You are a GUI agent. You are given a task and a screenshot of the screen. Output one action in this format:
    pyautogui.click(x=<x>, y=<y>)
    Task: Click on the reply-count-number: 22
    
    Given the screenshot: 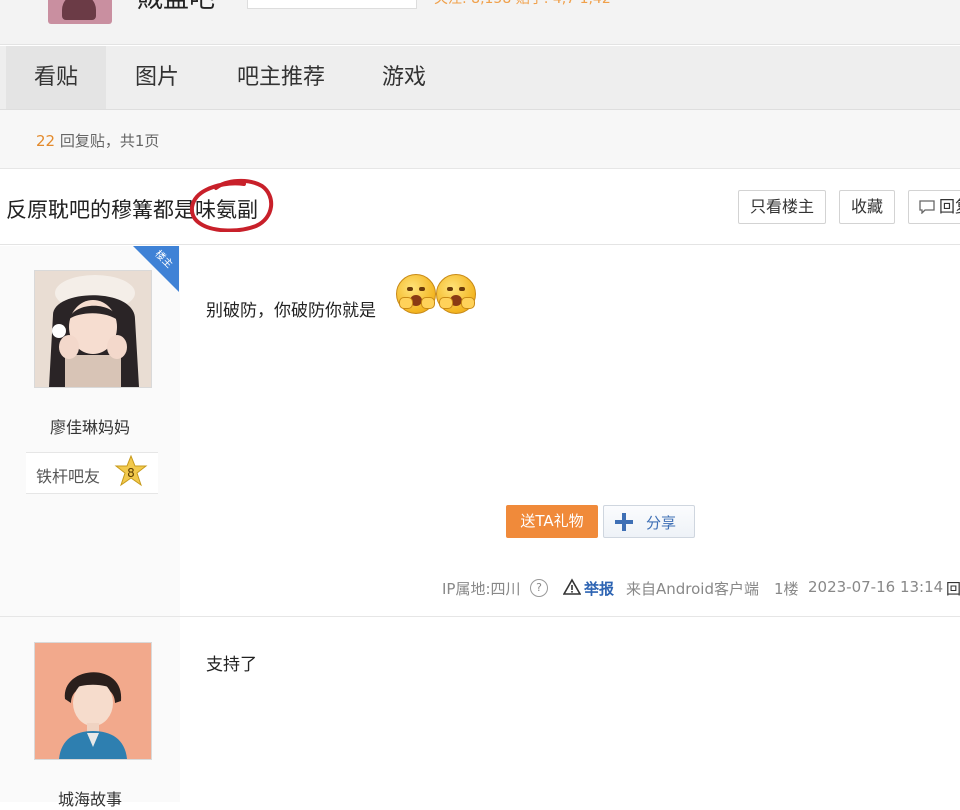 What is the action you would take?
    pyautogui.click(x=46, y=141)
    